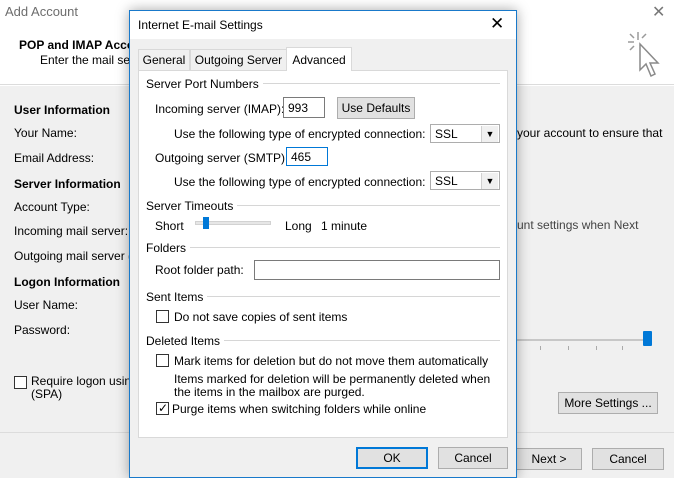  I want to click on group-server-timeouts: Server Timeouts, so click(192, 206).